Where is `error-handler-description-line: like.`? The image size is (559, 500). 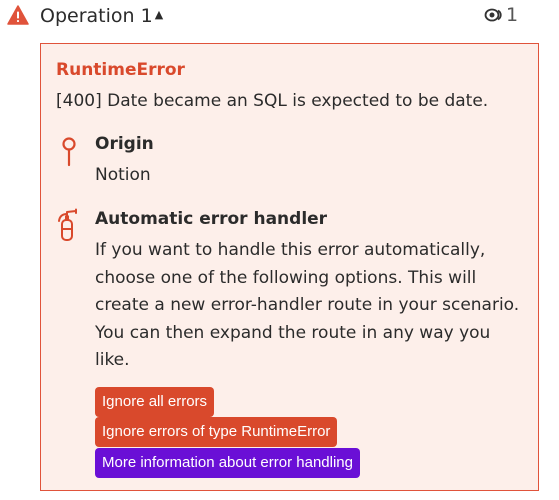
error-handler-description-line: like. is located at coordinates (112, 360).